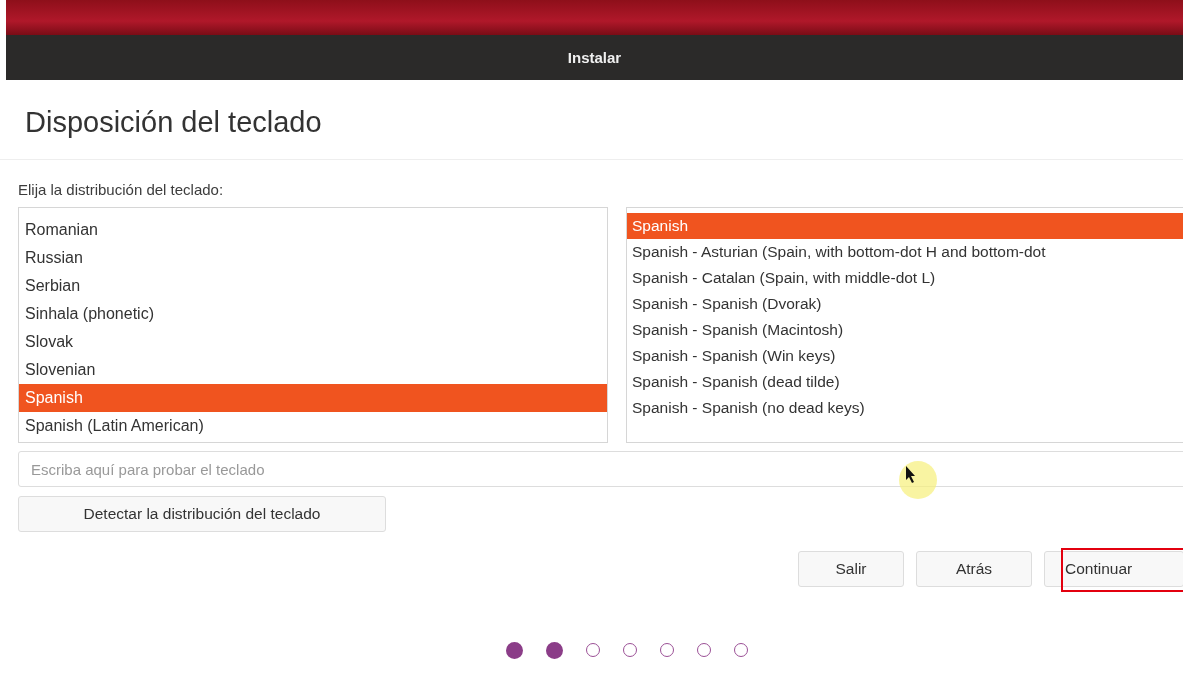  What do you see at coordinates (905, 330) in the screenshot?
I see `variant-item: Spanish - Spanish (Macintosh)` at bounding box center [905, 330].